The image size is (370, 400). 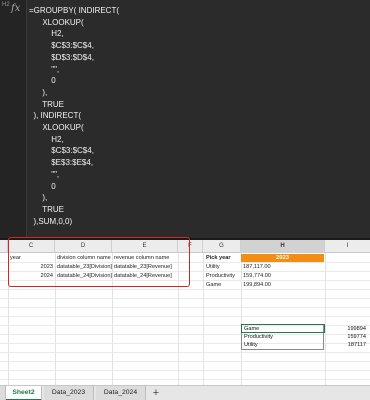 I want to click on output-value: 159774, so click(x=356, y=337).